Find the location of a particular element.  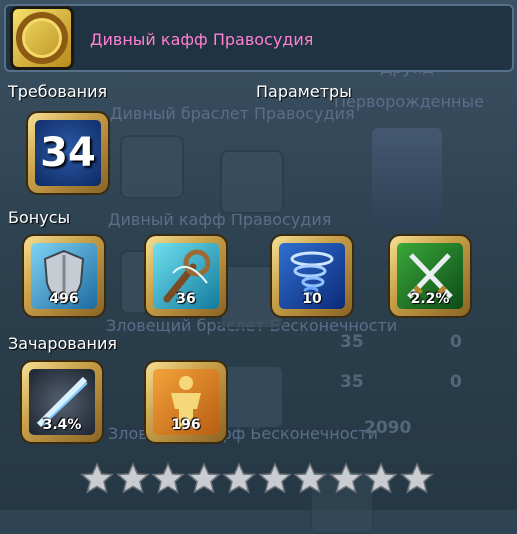

enchantment-value: 196 is located at coordinates (186, 425).